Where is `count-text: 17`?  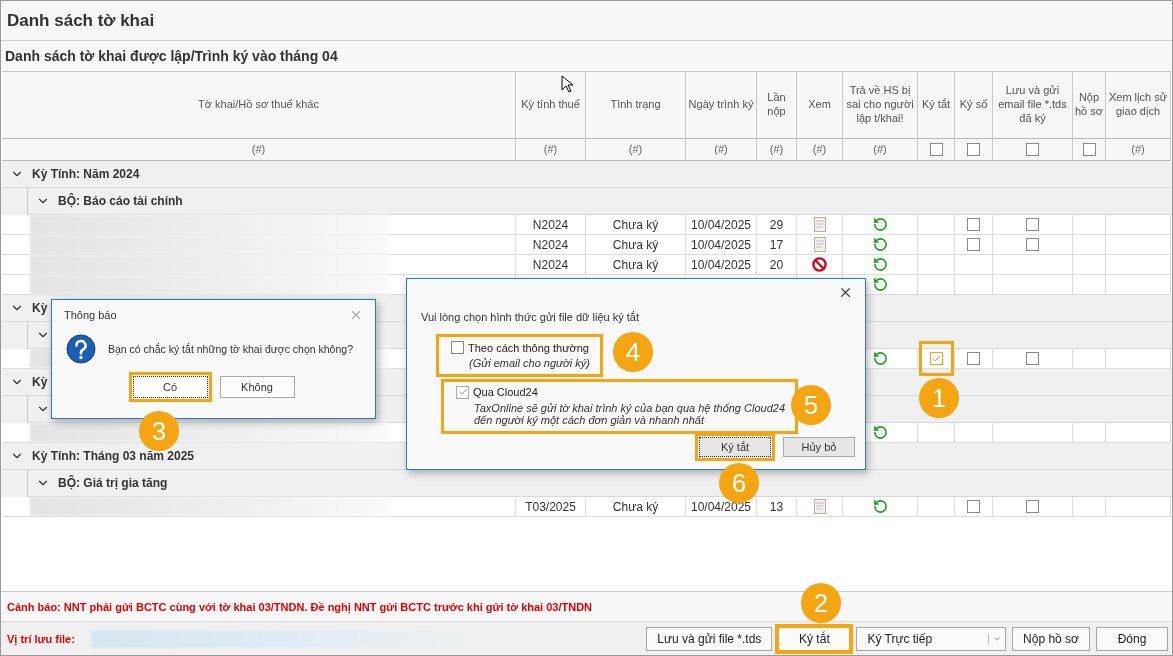 count-text: 17 is located at coordinates (776, 244).